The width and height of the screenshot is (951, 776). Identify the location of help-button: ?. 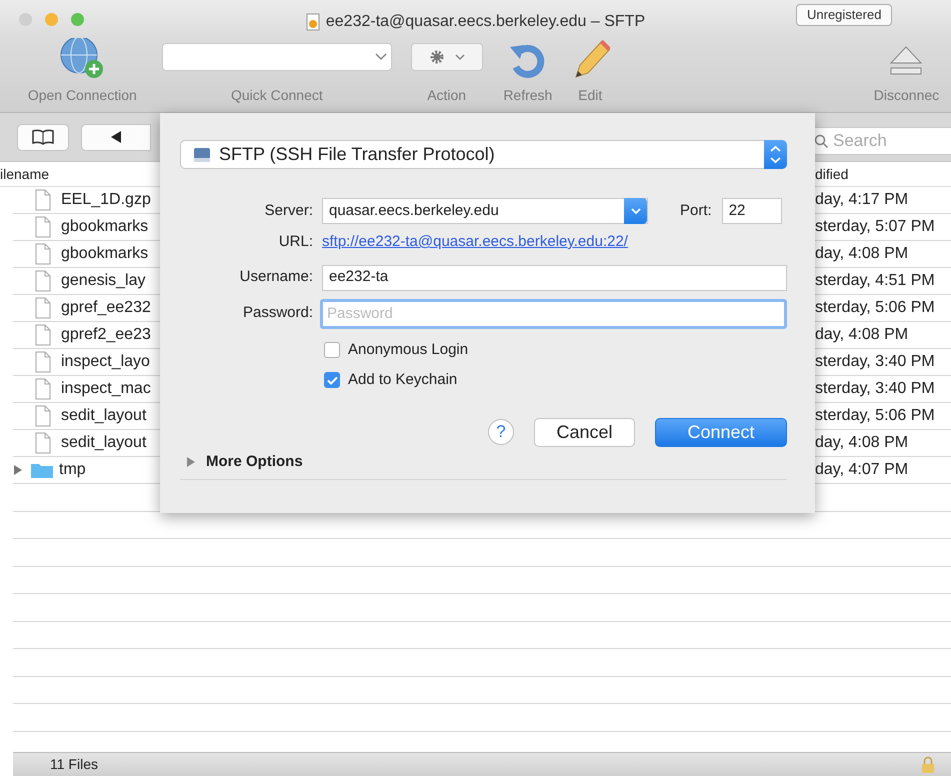
(501, 432).